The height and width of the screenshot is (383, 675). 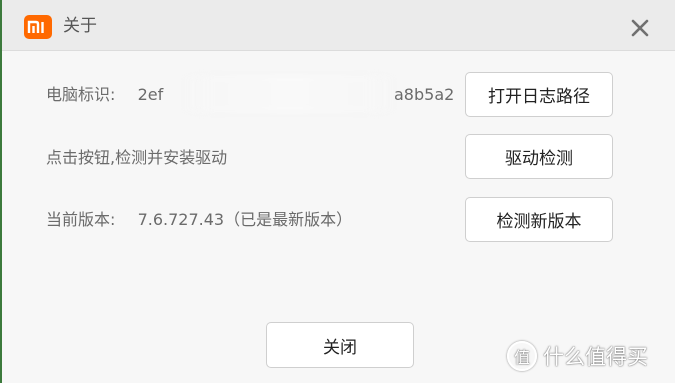 What do you see at coordinates (137, 157) in the screenshot?
I see `driver-hint-text: 点击按钮,检测并安装驱动` at bounding box center [137, 157].